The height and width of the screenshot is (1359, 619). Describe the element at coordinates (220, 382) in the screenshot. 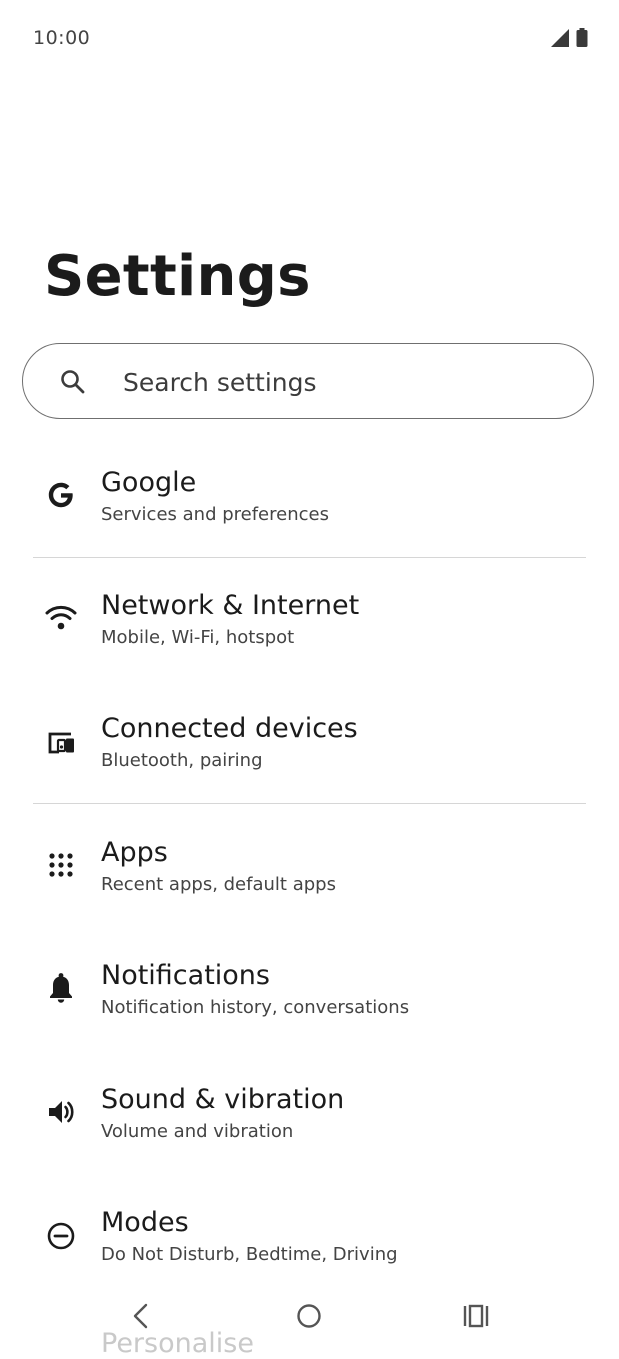

I see `search-placeholder: Search settings` at that location.